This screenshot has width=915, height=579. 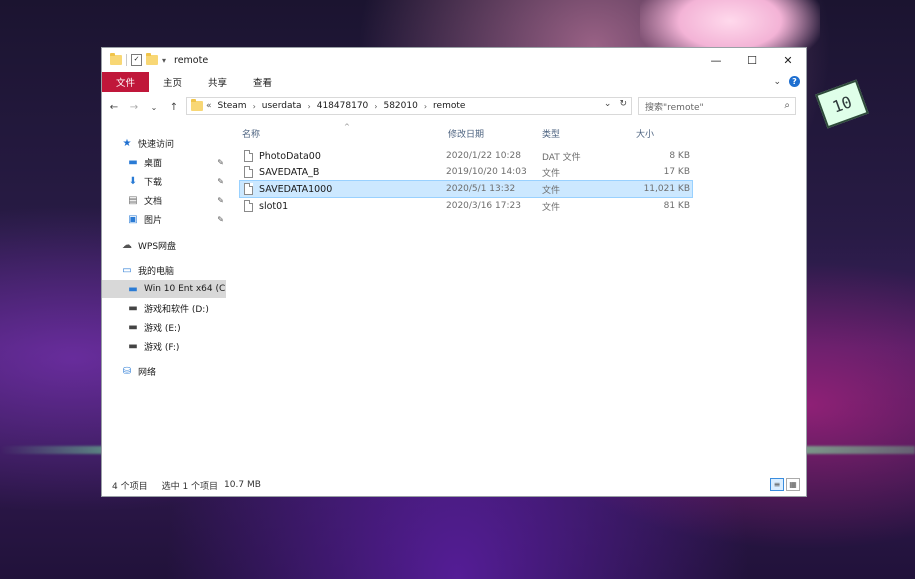 I want to click on nav-label: WPS网盘, so click(x=157, y=246).